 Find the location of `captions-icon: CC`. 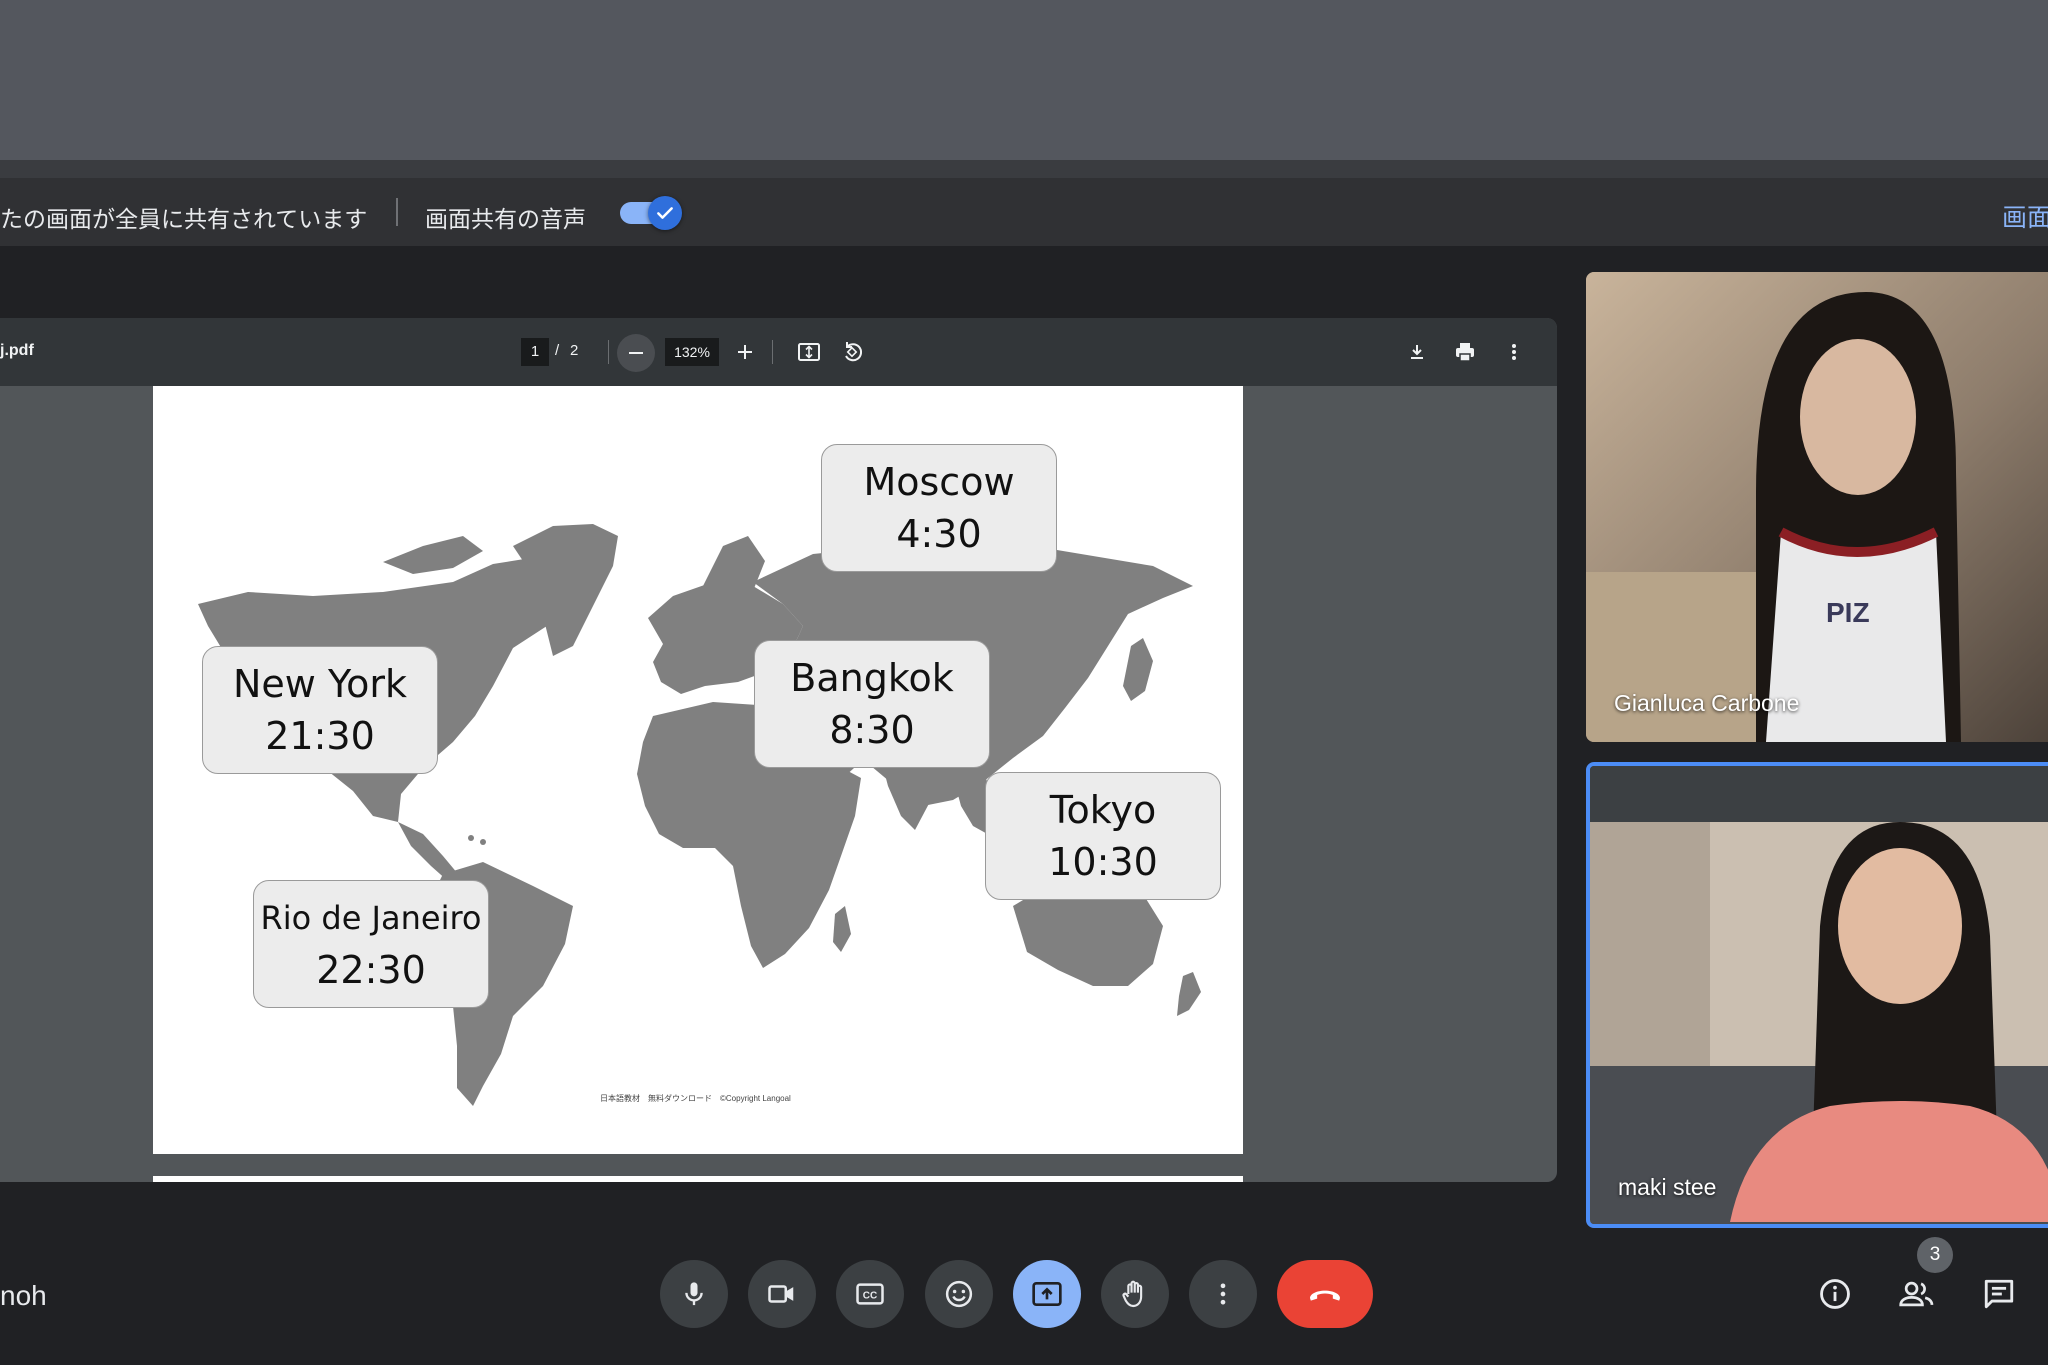

captions-icon: CC is located at coordinates (870, 1294).